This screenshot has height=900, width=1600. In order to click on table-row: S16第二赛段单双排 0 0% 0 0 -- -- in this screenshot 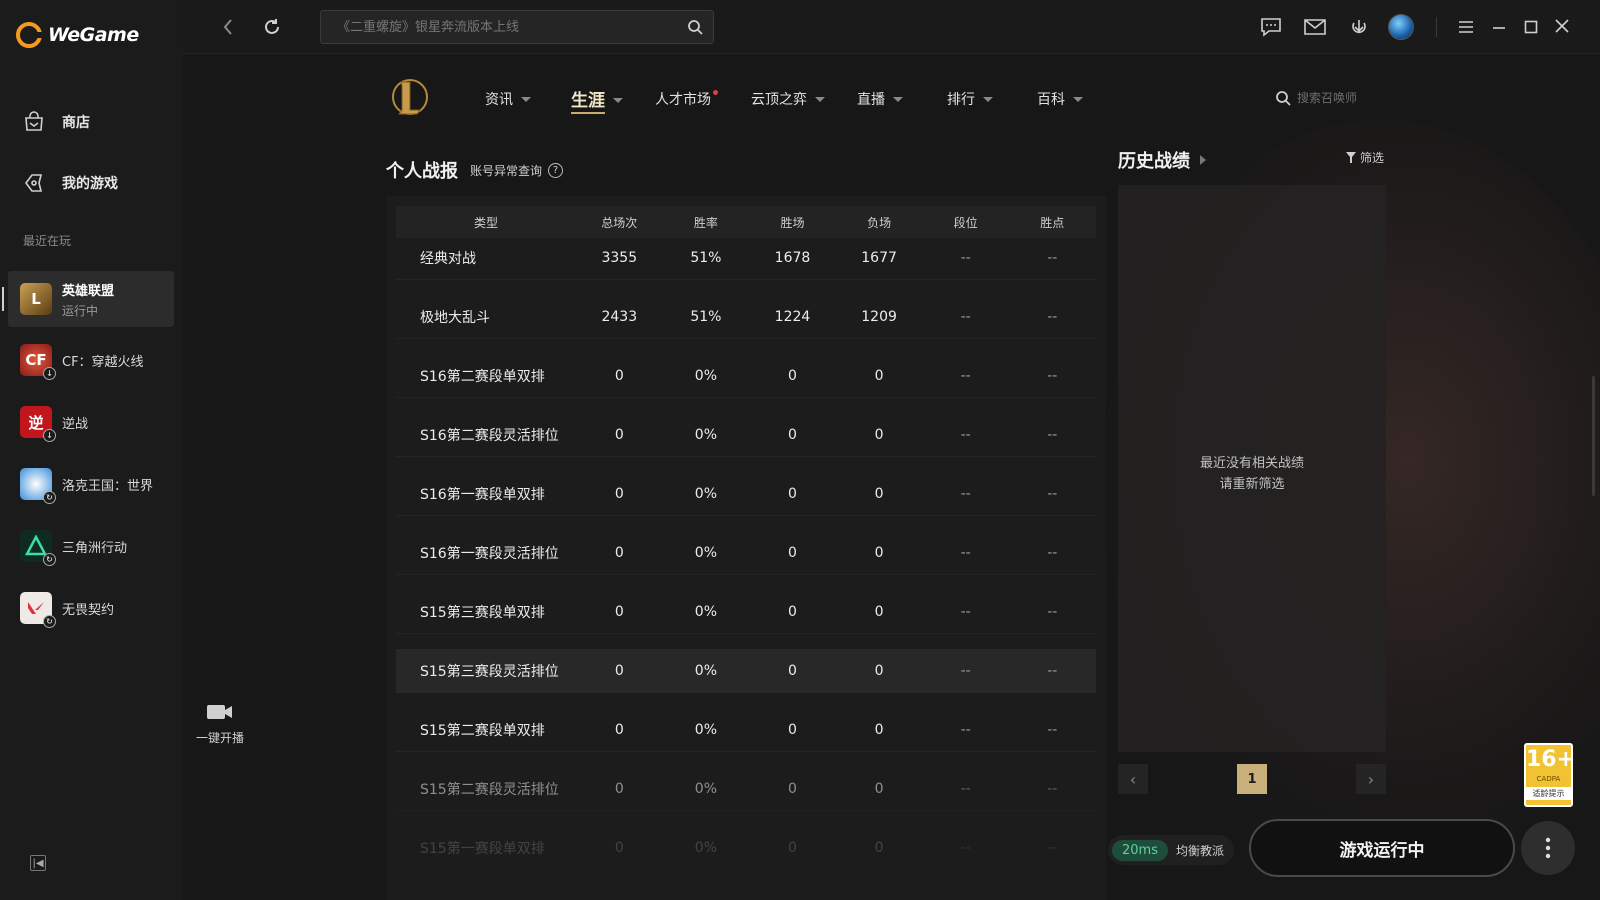, I will do `click(746, 376)`.